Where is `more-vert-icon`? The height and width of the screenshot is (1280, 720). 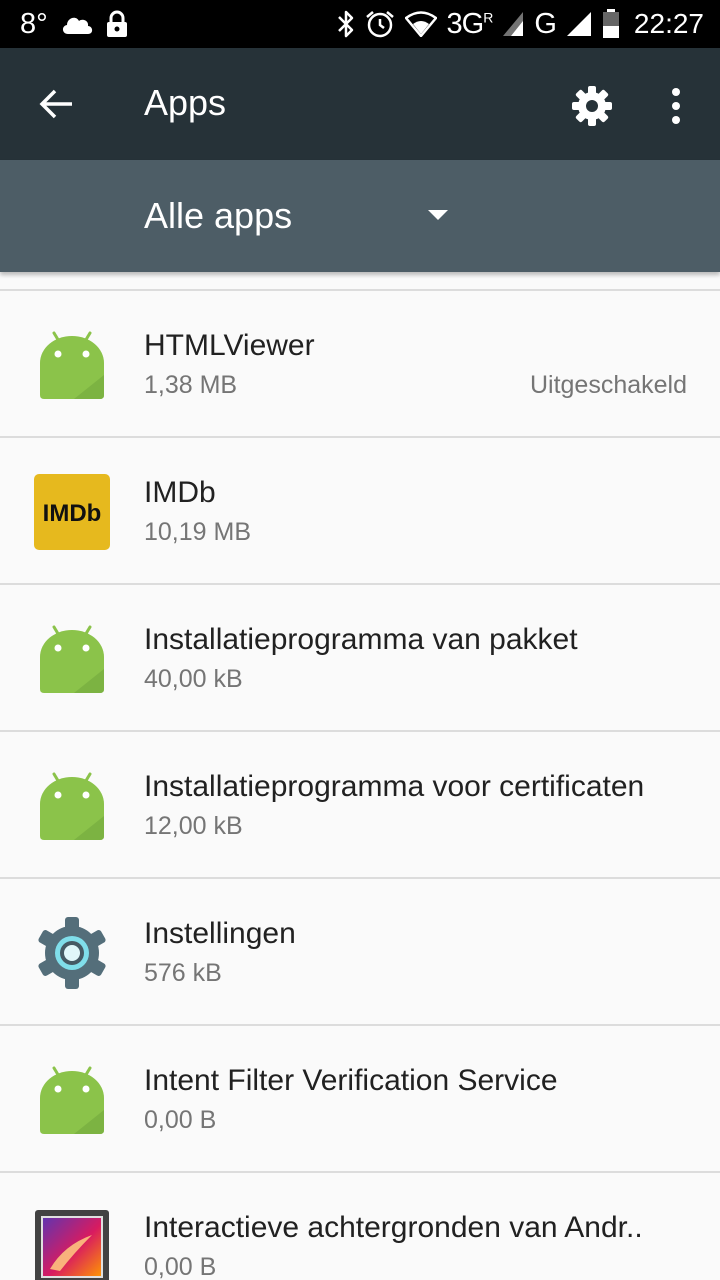
more-vert-icon is located at coordinates (676, 106).